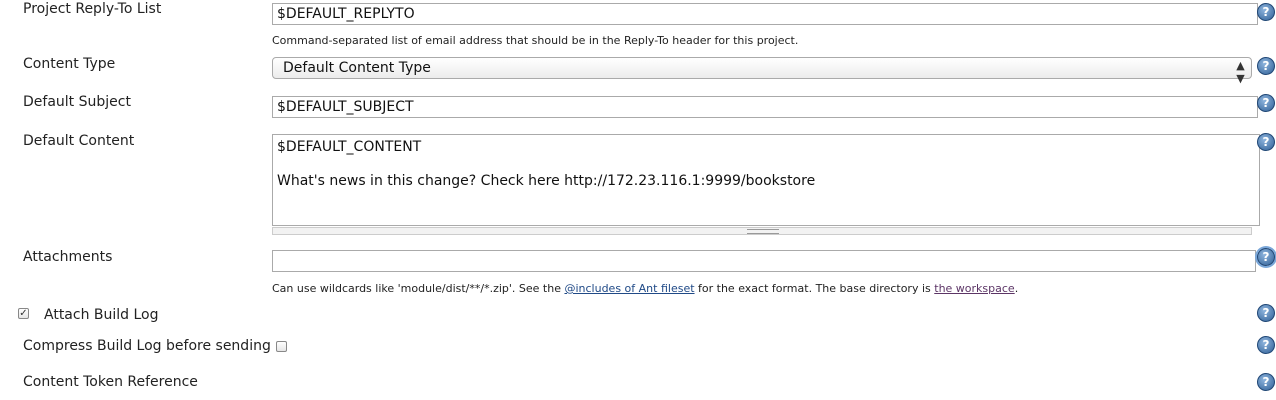 This screenshot has width=1276, height=400. Describe the element at coordinates (68, 257) in the screenshot. I see `attachments-label: Attachments` at that location.